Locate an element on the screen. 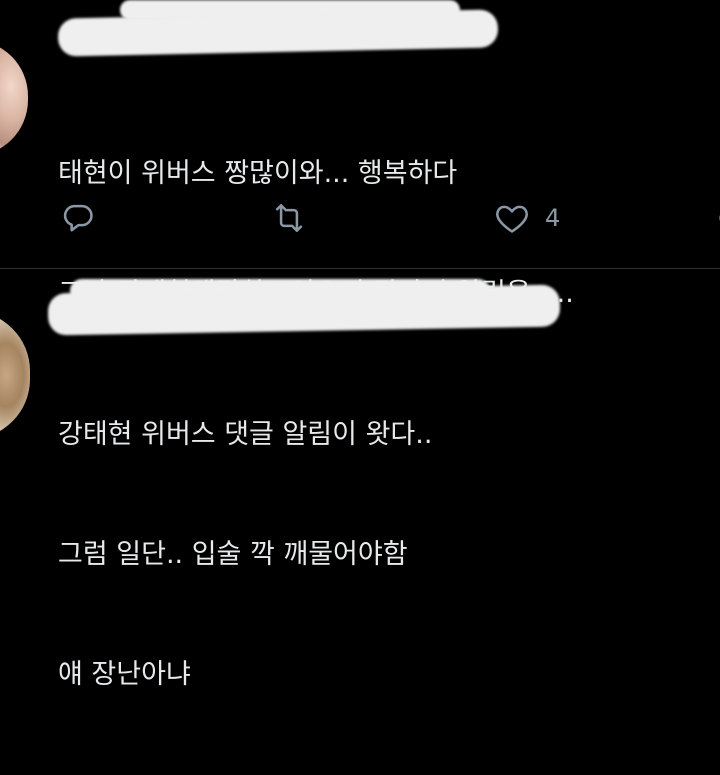 The height and width of the screenshot is (775, 720). tweet-actions: 4 is located at coordinates (360, 218).